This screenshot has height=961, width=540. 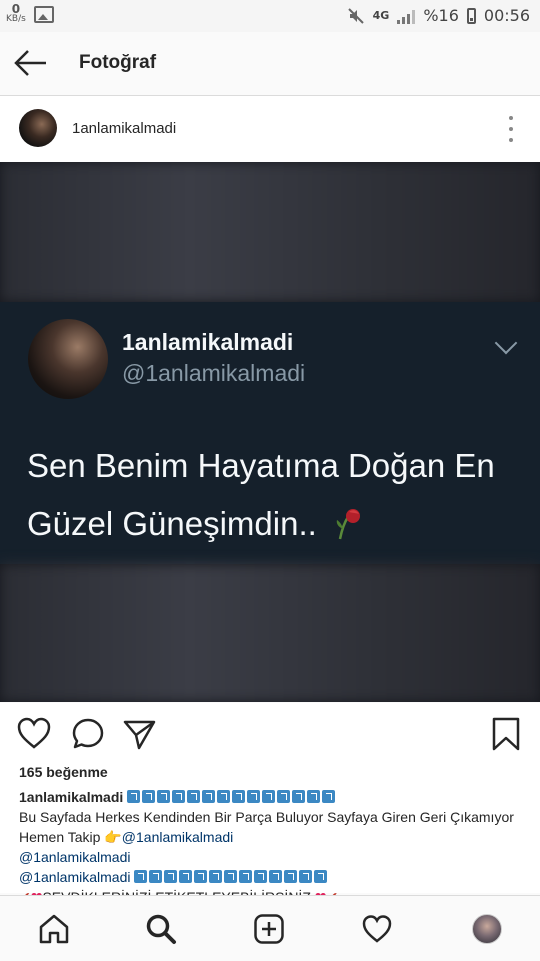 I want to click on add-post-icon, so click(x=269, y=929).